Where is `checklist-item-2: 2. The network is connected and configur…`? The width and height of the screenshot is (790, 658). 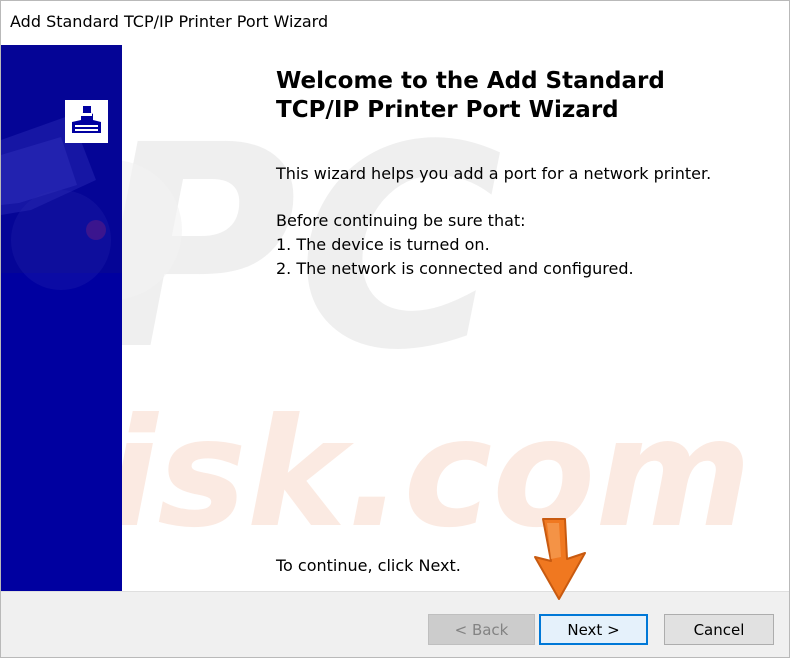
checklist-item-2: 2. The network is connected and configur… is located at coordinates (455, 268).